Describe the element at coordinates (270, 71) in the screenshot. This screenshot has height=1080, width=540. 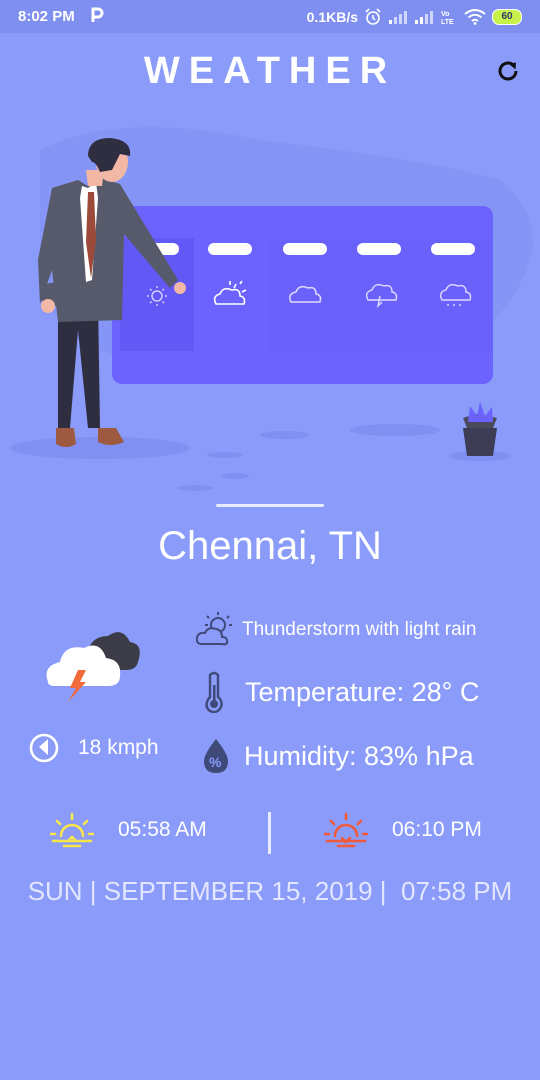
I see `app-title: WEATHER` at that location.